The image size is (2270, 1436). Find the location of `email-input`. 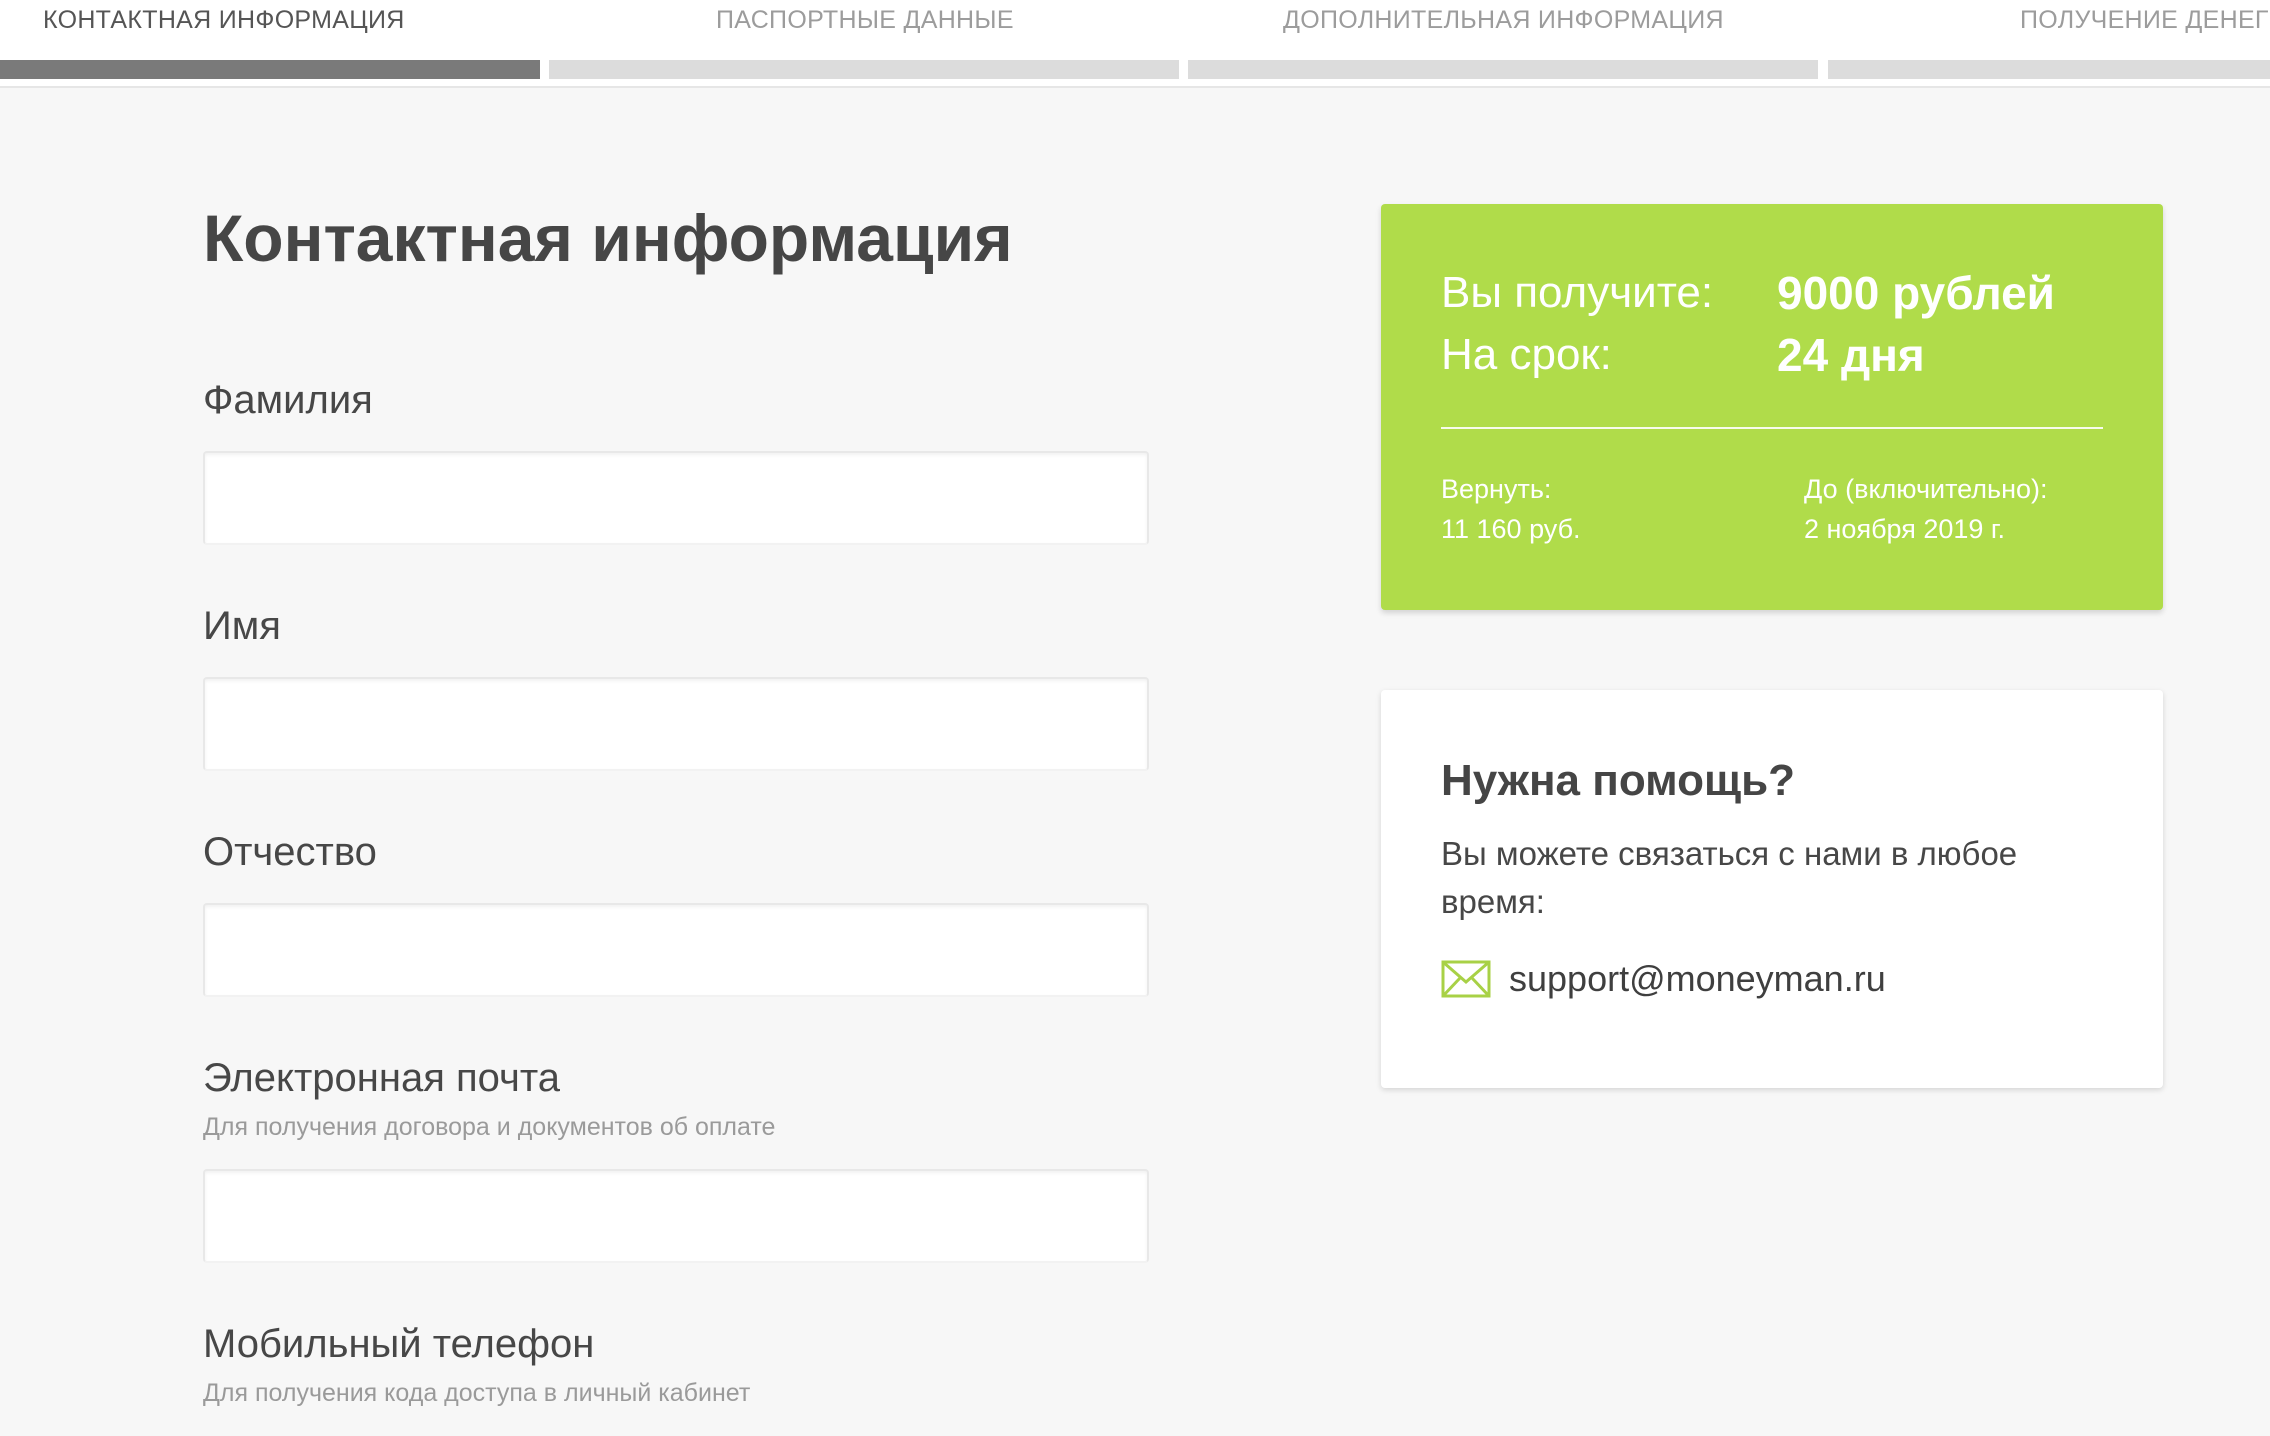

email-input is located at coordinates (676, 1216).